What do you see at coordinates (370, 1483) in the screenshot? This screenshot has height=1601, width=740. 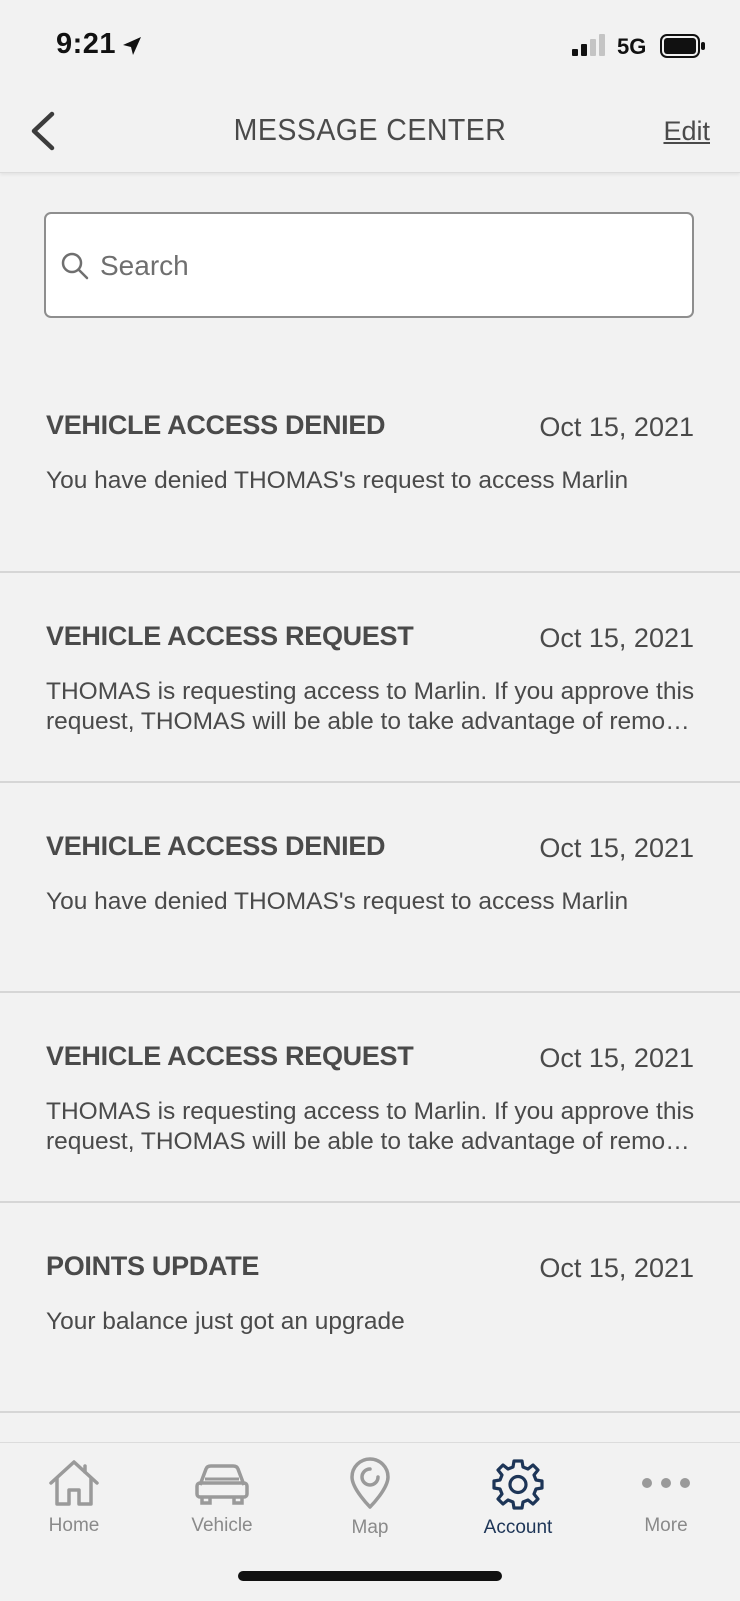 I see `map-pin-icon` at bounding box center [370, 1483].